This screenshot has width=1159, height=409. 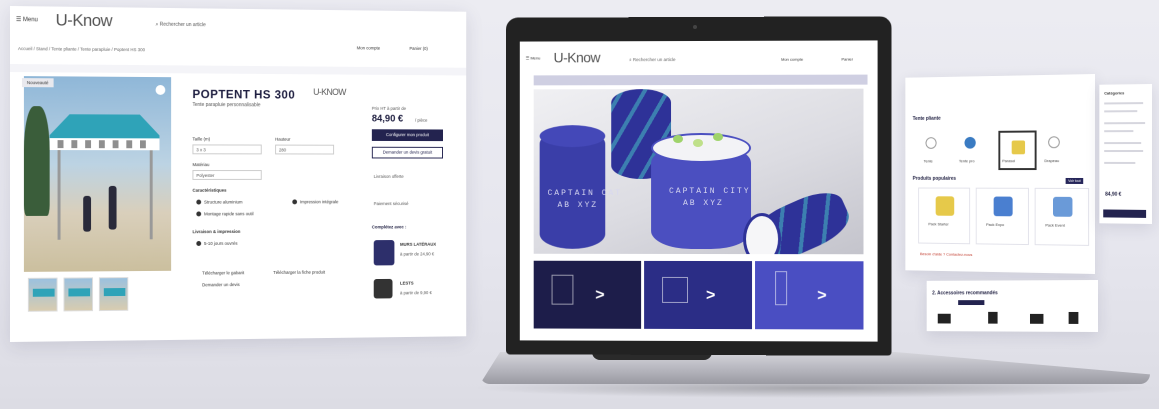 I want to click on download-template-link: Télécharger le gabarit, so click(x=223, y=272).